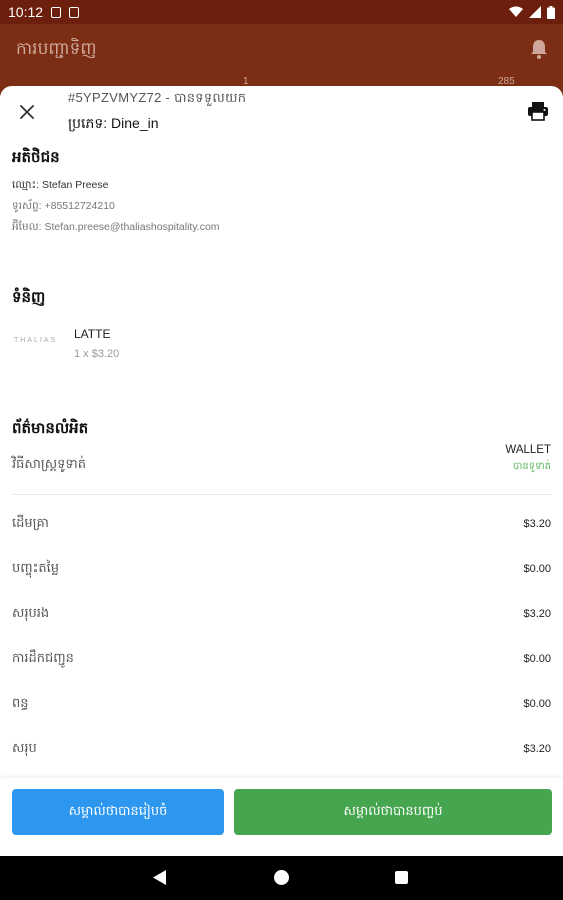 This screenshot has height=900, width=563. What do you see at coordinates (29, 297) in the screenshot?
I see `products-section-title: ទំនិញ` at bounding box center [29, 297].